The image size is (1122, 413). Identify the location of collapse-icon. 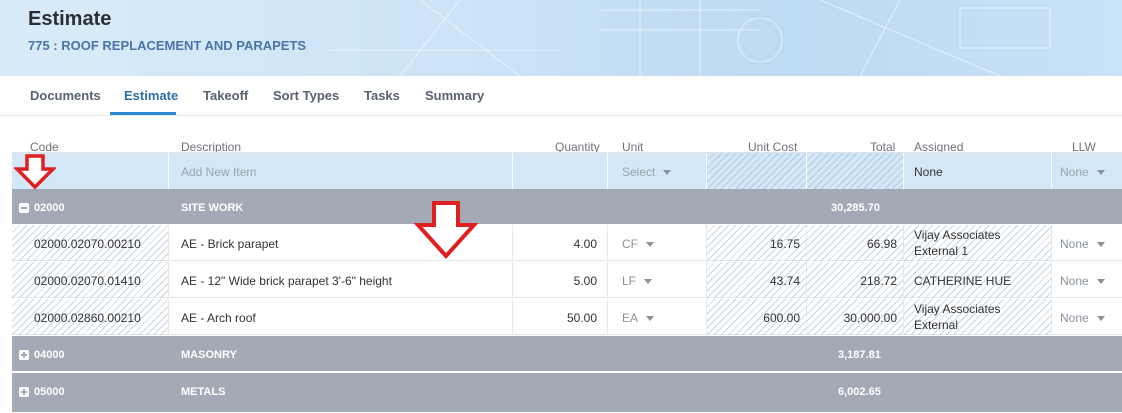
(24, 208).